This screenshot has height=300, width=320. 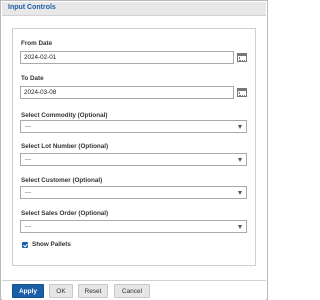 What do you see at coordinates (132, 291) in the screenshot?
I see `cancel-button: Cancel` at bounding box center [132, 291].